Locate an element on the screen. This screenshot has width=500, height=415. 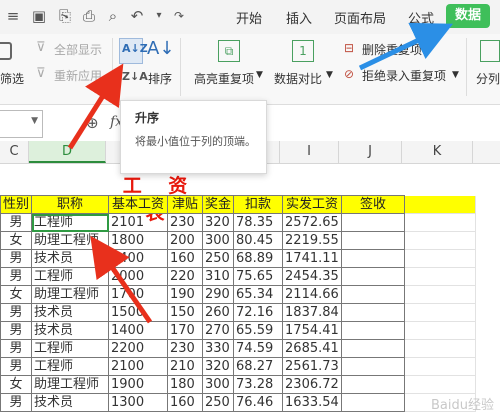
header-cell: 实发工资 is located at coordinates (312, 204).